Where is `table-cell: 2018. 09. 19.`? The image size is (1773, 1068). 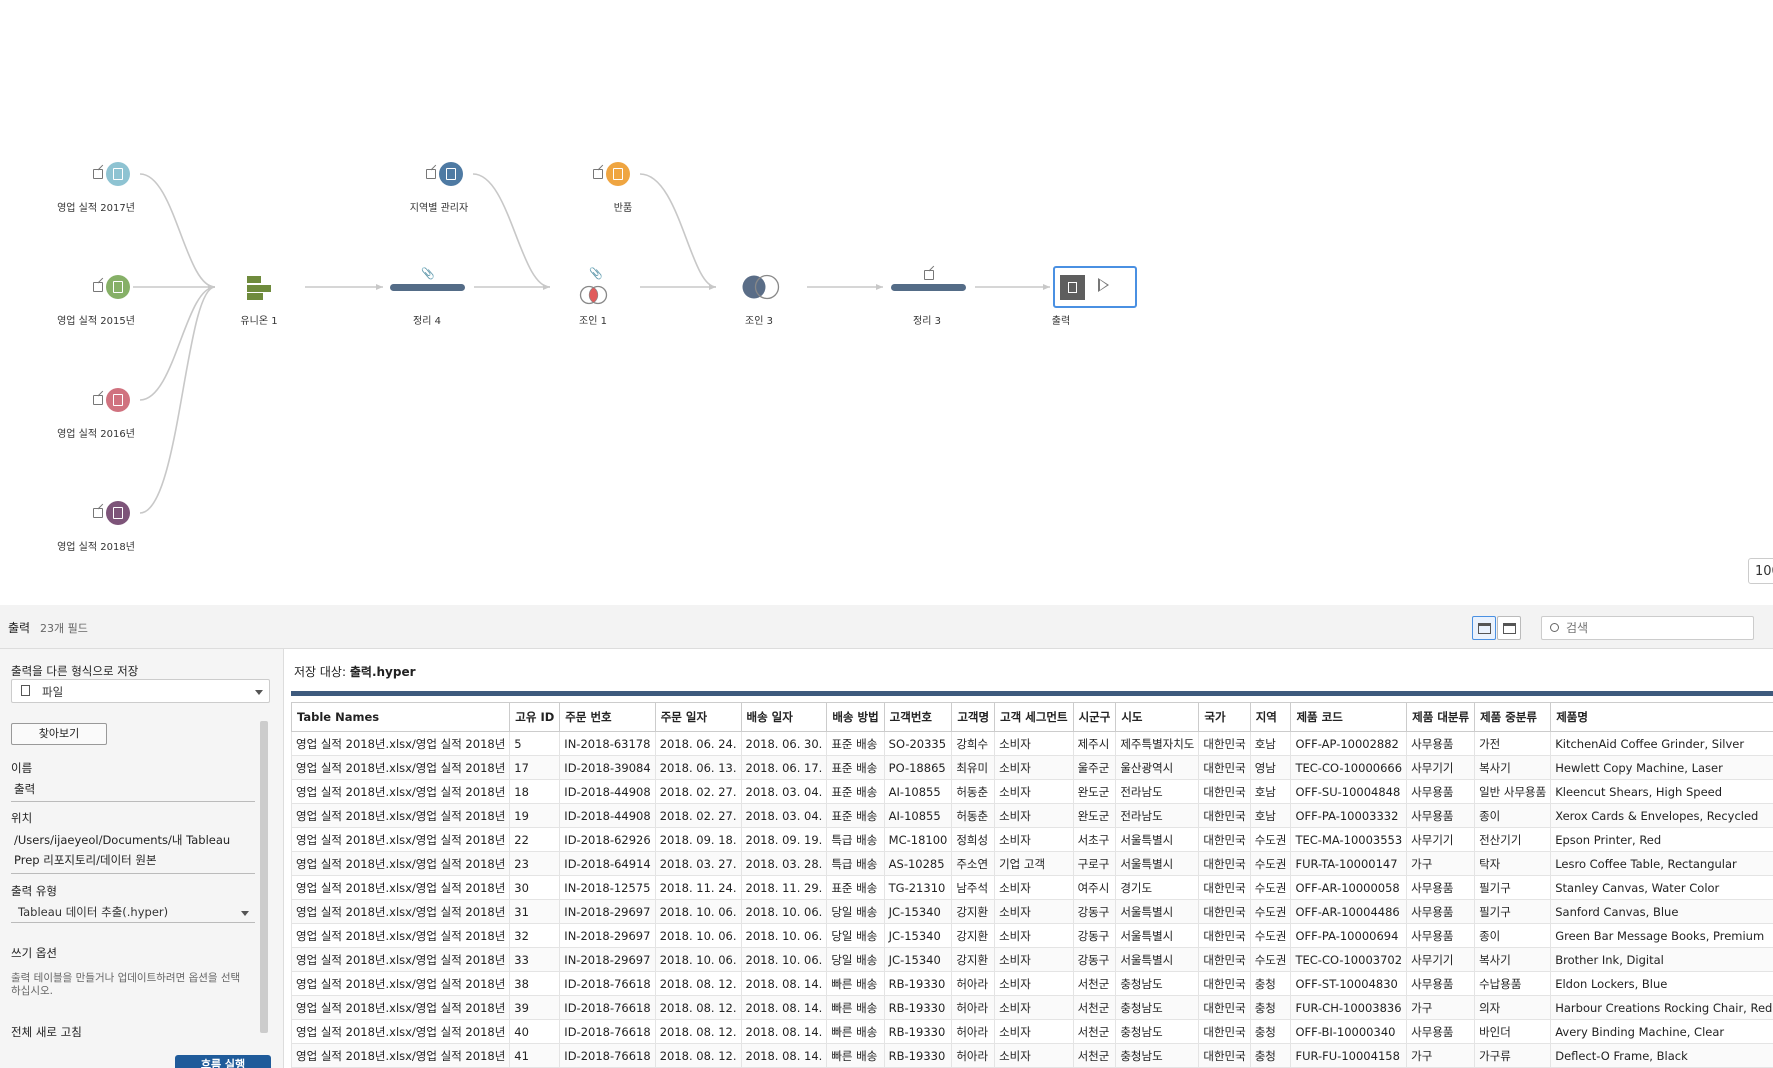
table-cell: 2018. 09. 19. is located at coordinates (784, 839).